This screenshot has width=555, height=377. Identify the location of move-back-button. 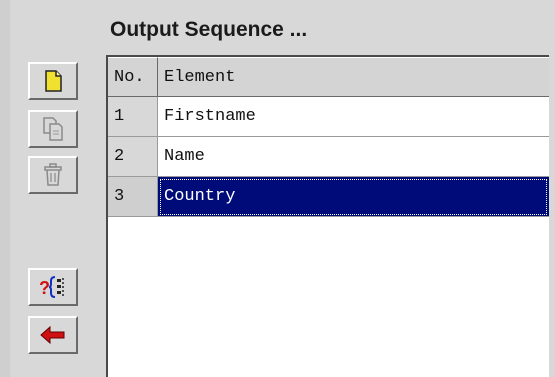
(53, 335).